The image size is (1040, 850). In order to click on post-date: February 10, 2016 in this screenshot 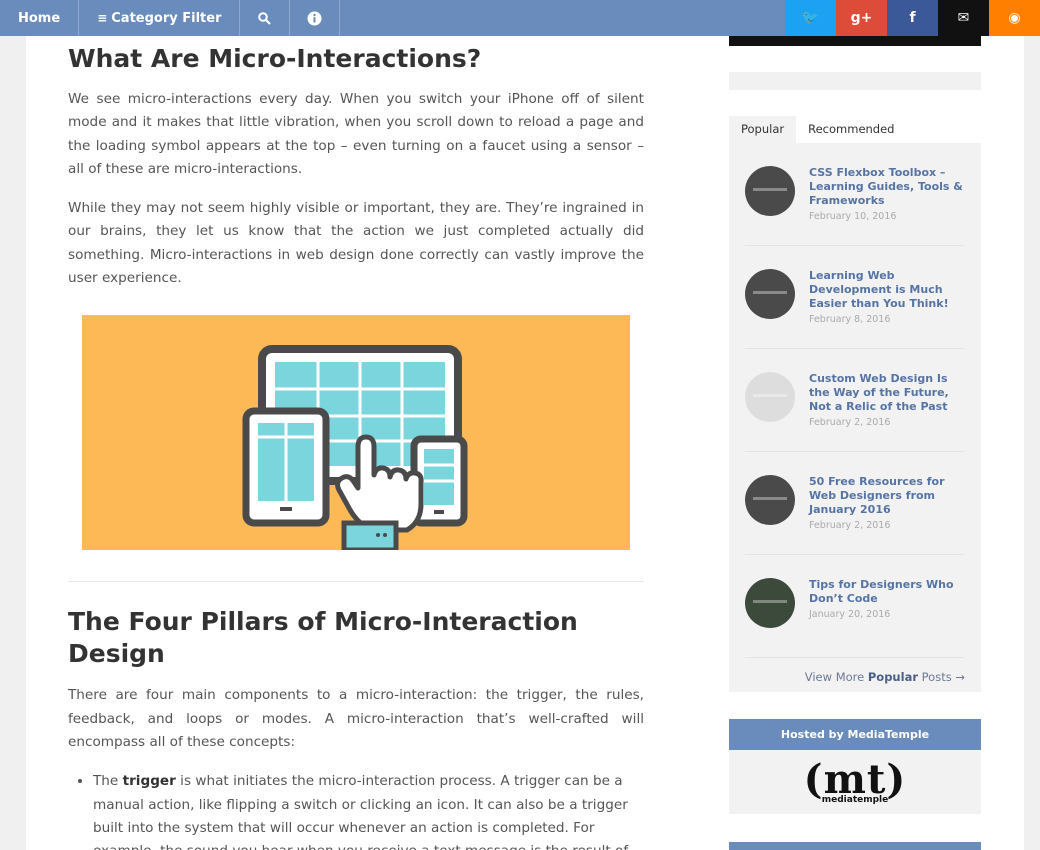, I will do `click(853, 216)`.